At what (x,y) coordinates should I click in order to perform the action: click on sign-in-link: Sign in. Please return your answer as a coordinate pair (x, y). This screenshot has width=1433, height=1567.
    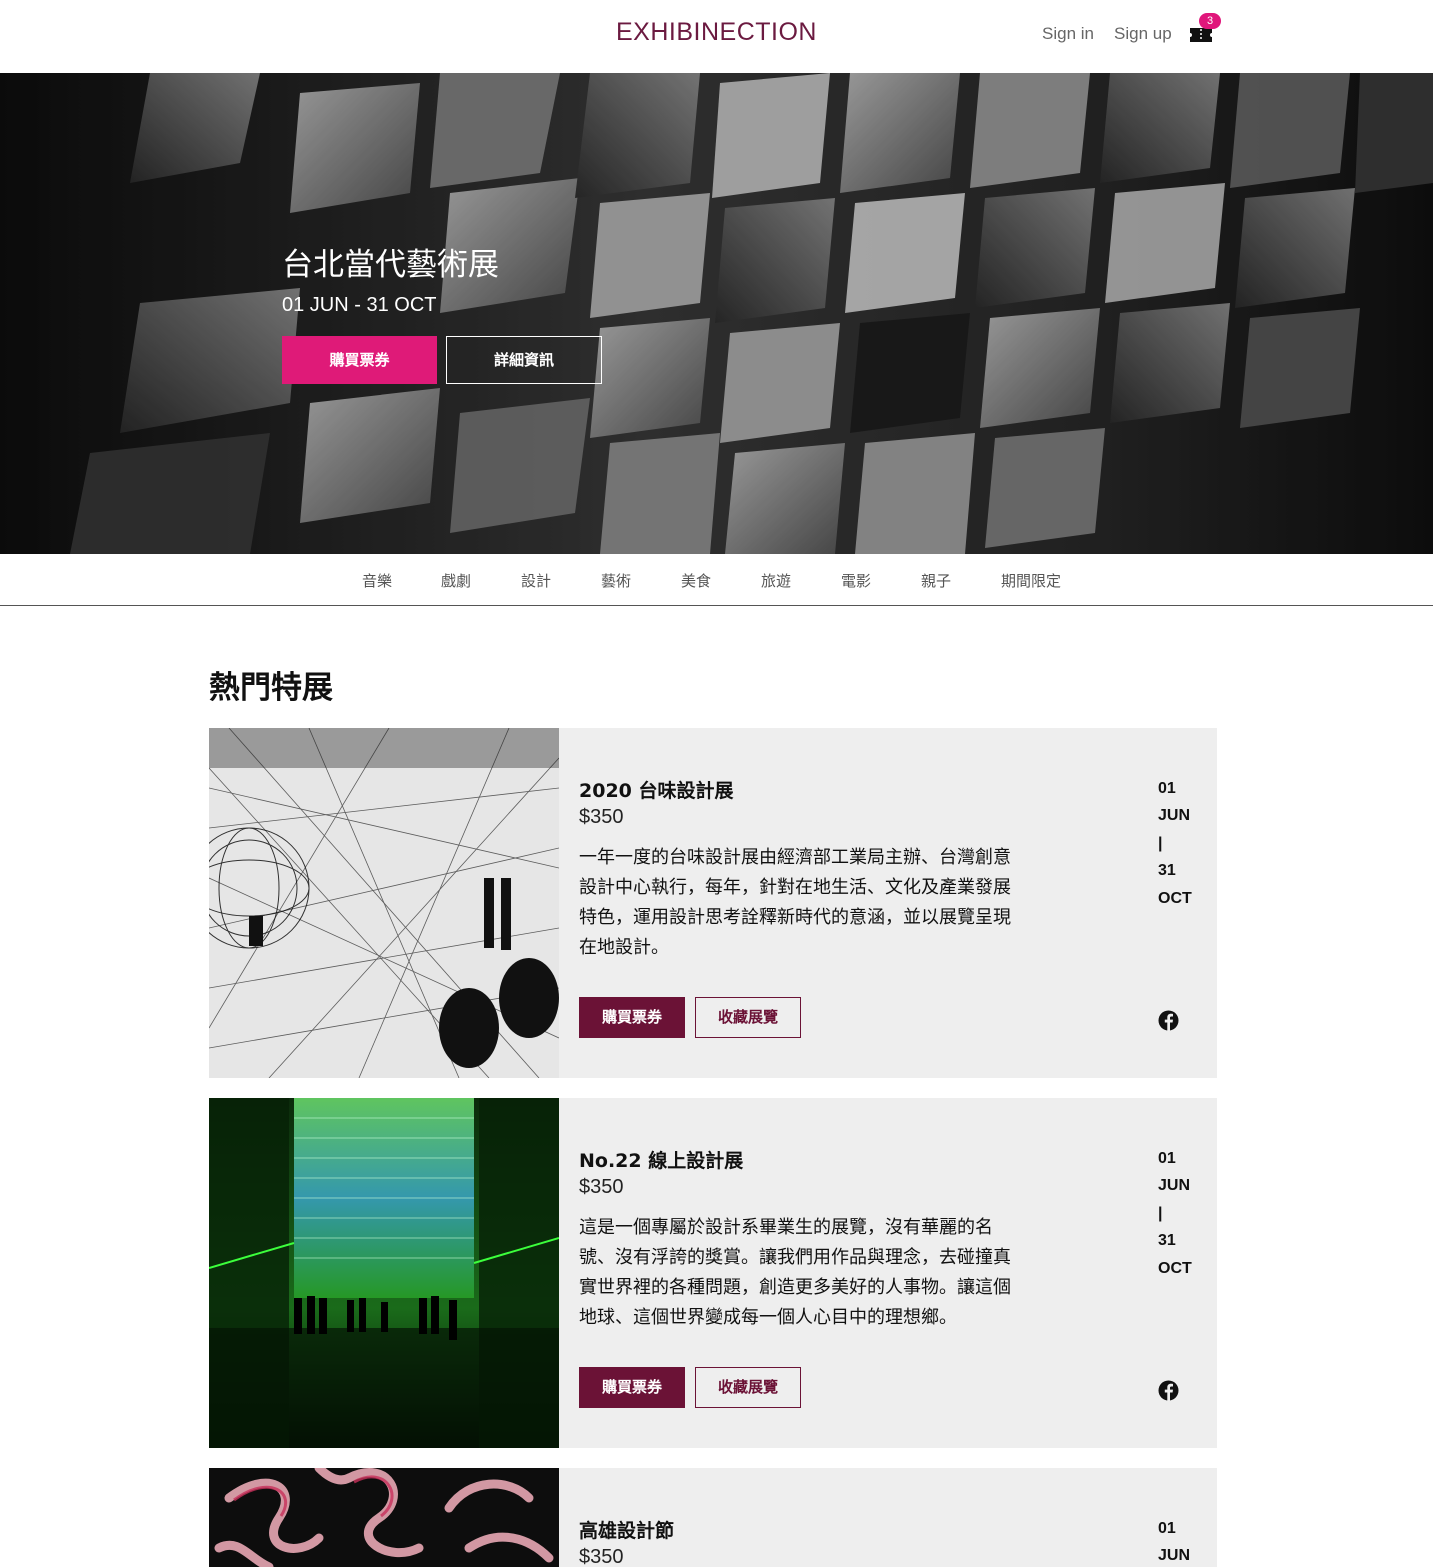
    Looking at the image, I should click on (1068, 34).